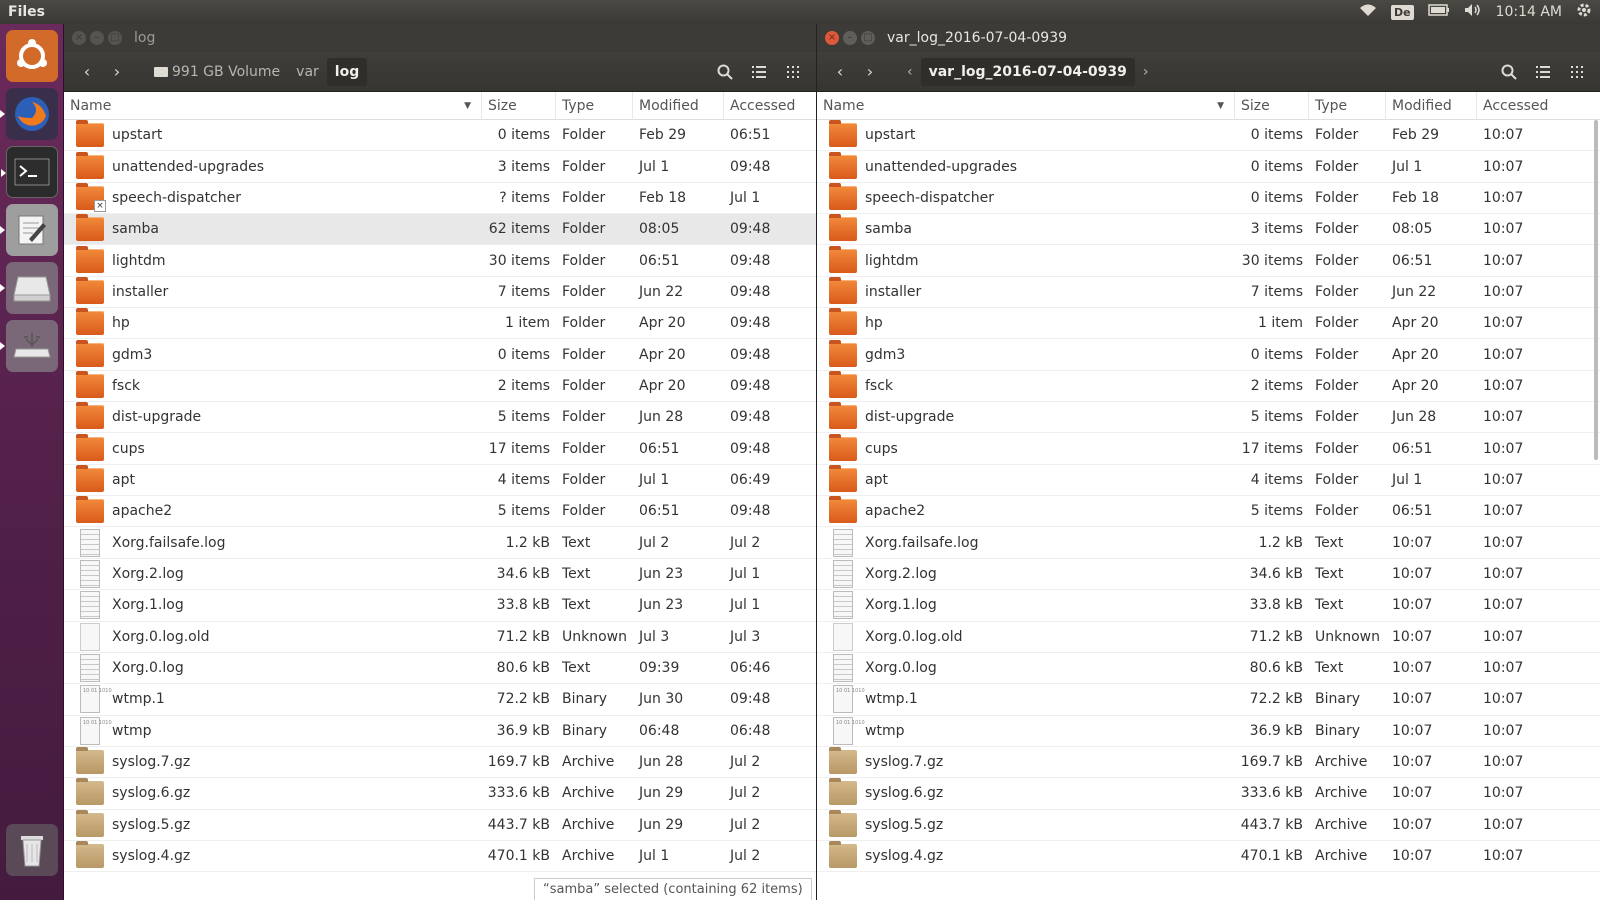  What do you see at coordinates (1208, 512) in the screenshot?
I see `table-row: apache2 5 items Folder 06:51 10:07` at bounding box center [1208, 512].